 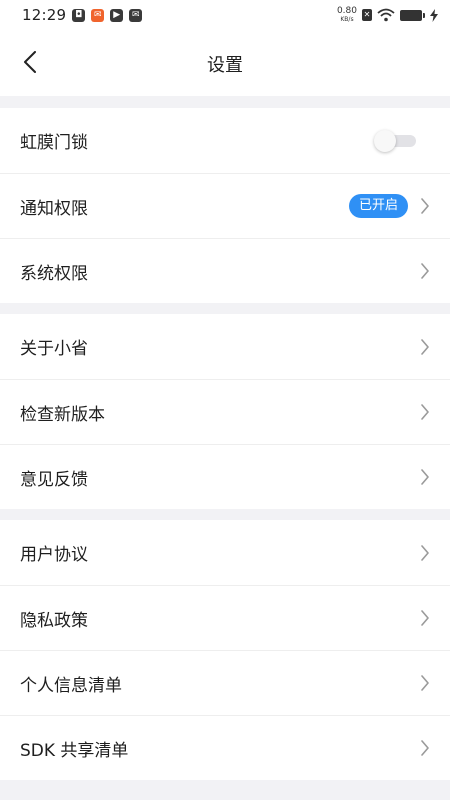 What do you see at coordinates (54, 555) in the screenshot?
I see `row-label: 用户协议` at bounding box center [54, 555].